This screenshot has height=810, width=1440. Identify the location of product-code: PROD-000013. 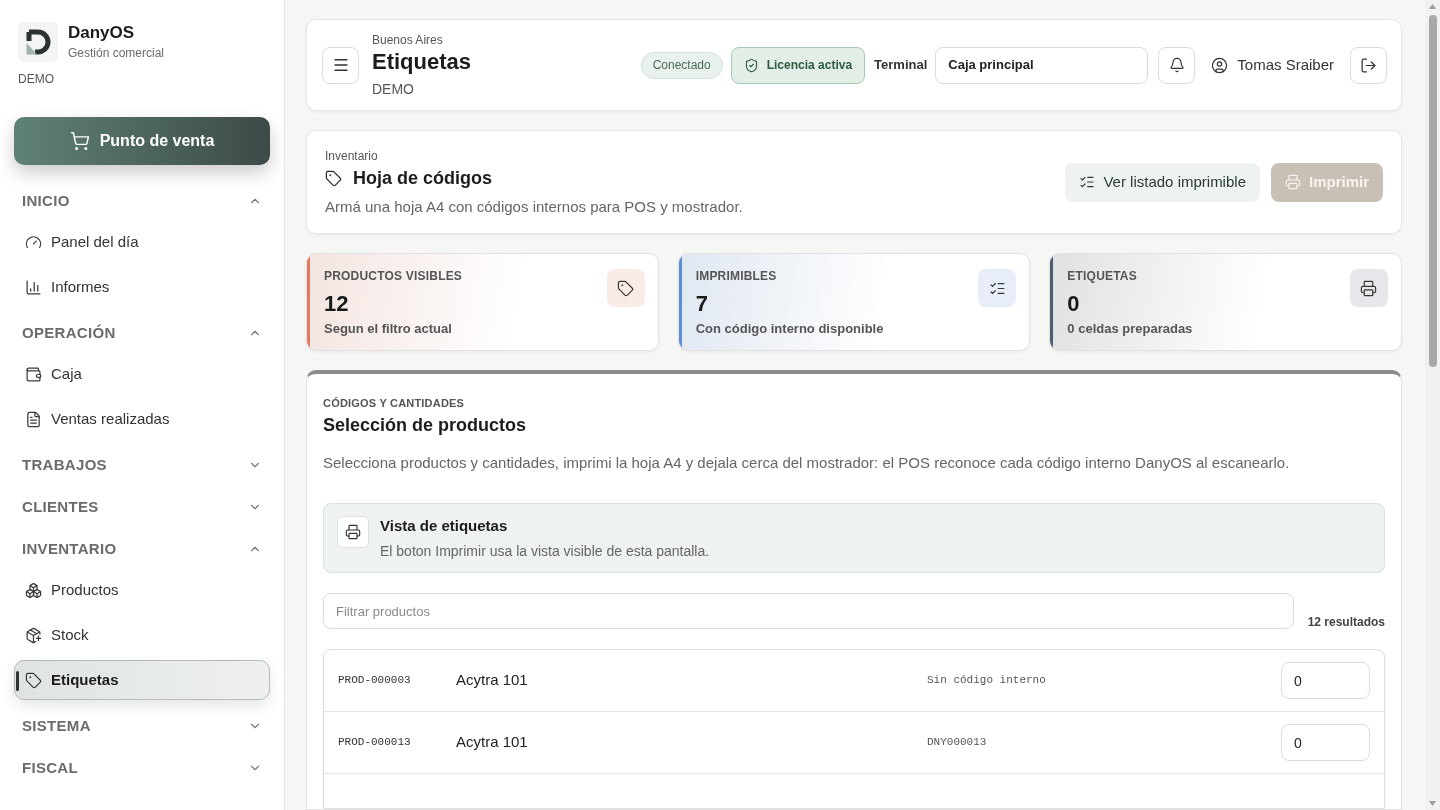
(374, 743).